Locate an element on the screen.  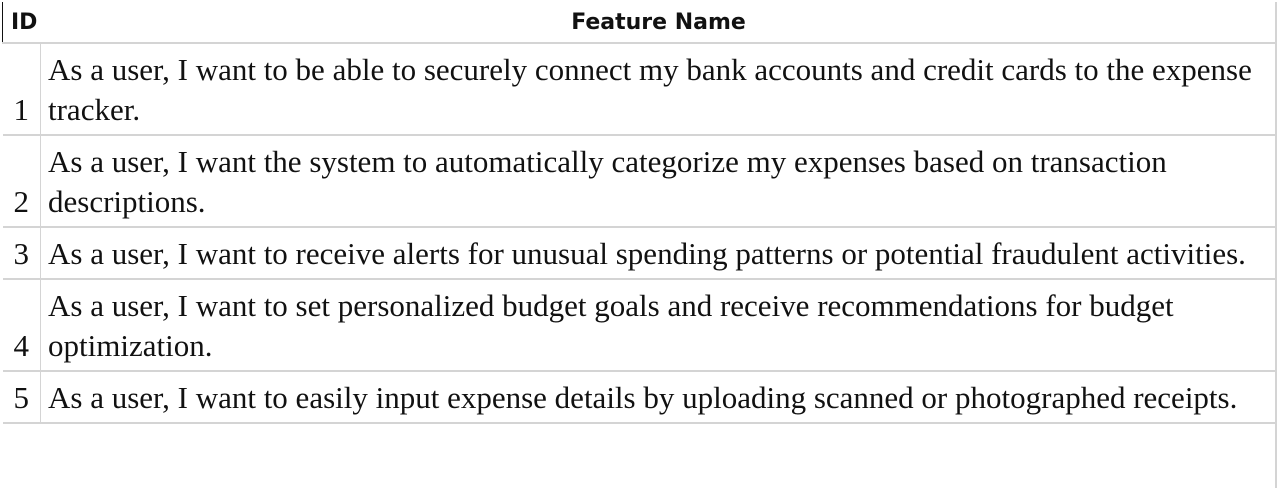
row-id: 2 is located at coordinates (21, 181).